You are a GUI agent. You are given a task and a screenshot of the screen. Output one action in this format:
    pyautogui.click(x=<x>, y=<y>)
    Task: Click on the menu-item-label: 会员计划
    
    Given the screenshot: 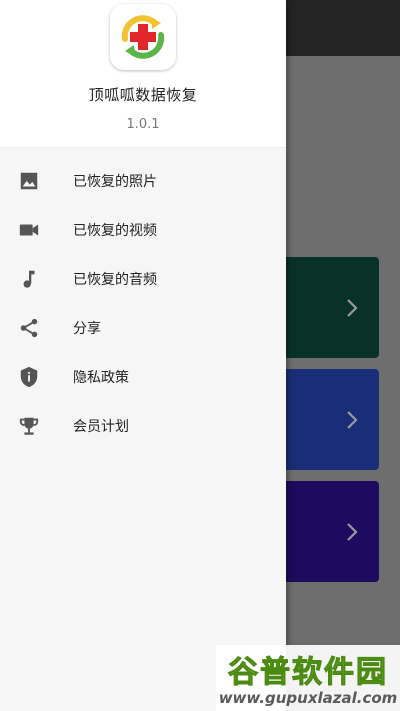 What is the action you would take?
    pyautogui.click(x=101, y=426)
    